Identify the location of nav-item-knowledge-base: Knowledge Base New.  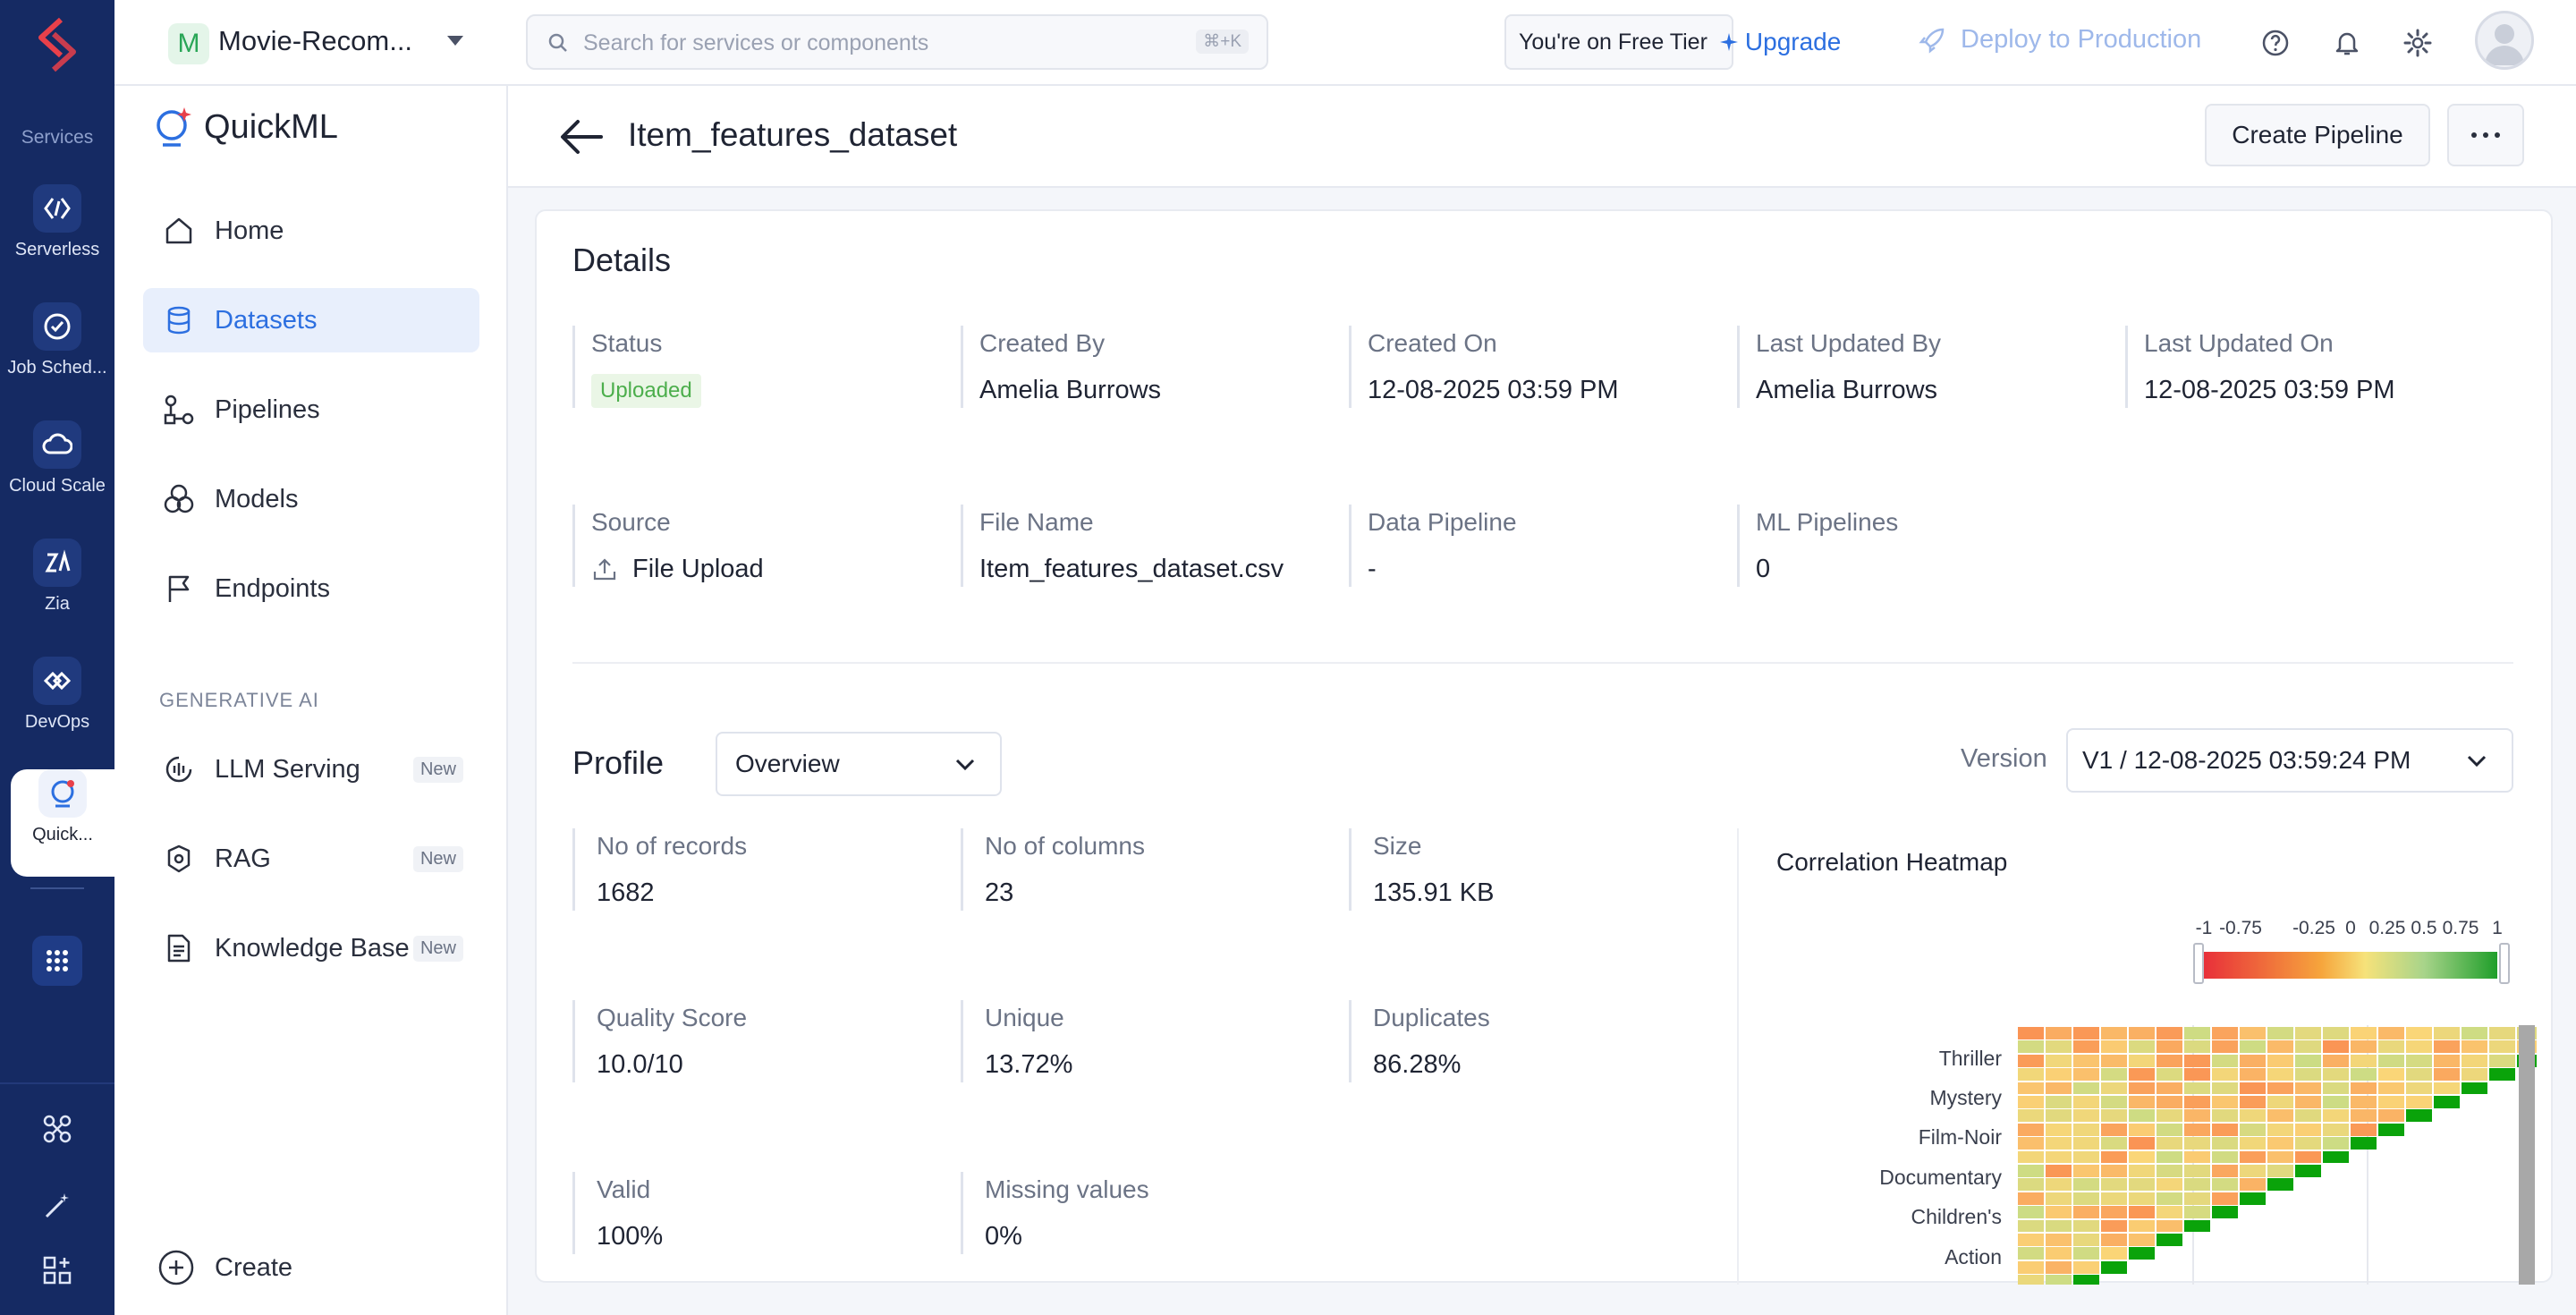
(311, 948).